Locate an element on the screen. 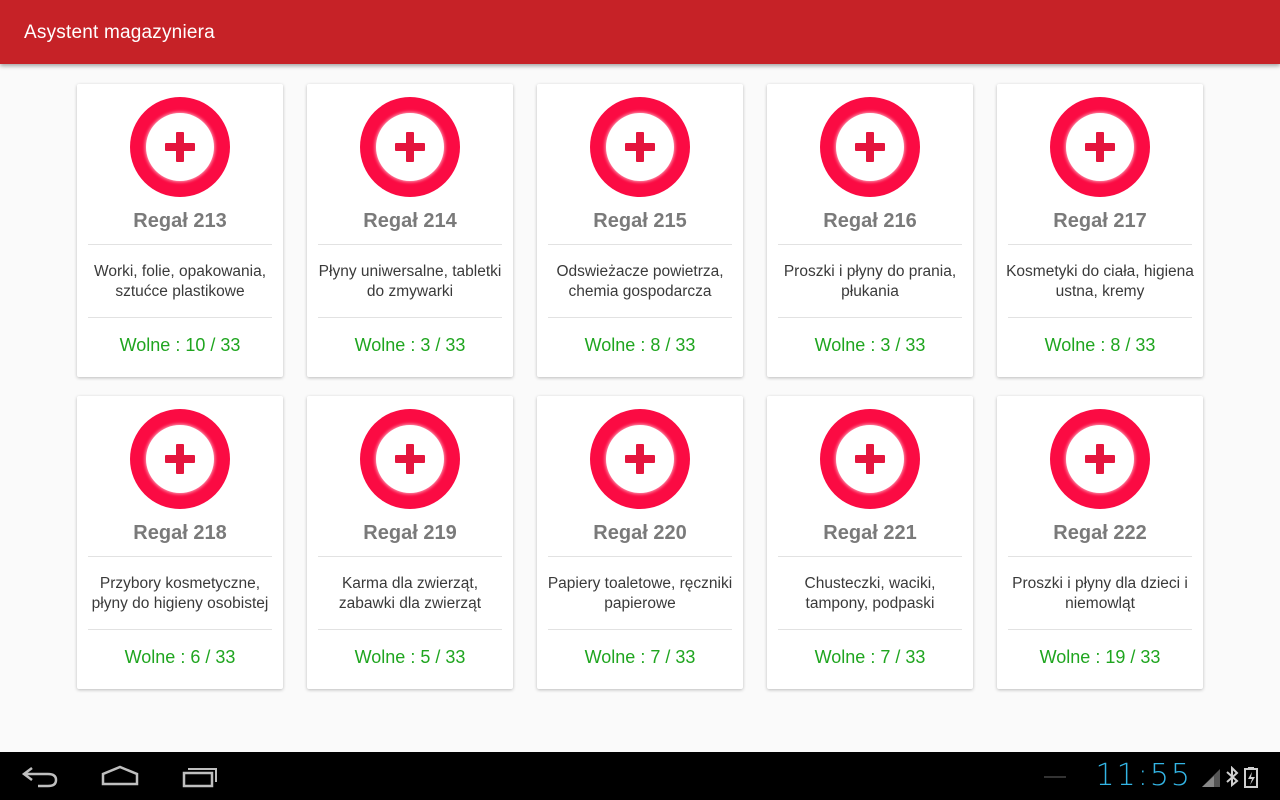 The image size is (1280, 800). status-clock: 11:55 is located at coordinates (1143, 775).